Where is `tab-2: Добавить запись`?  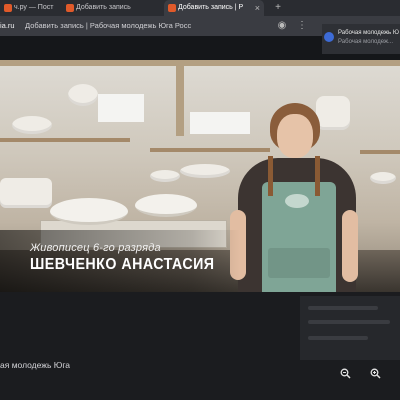
tab-2: Добавить запись is located at coordinates (112, 8).